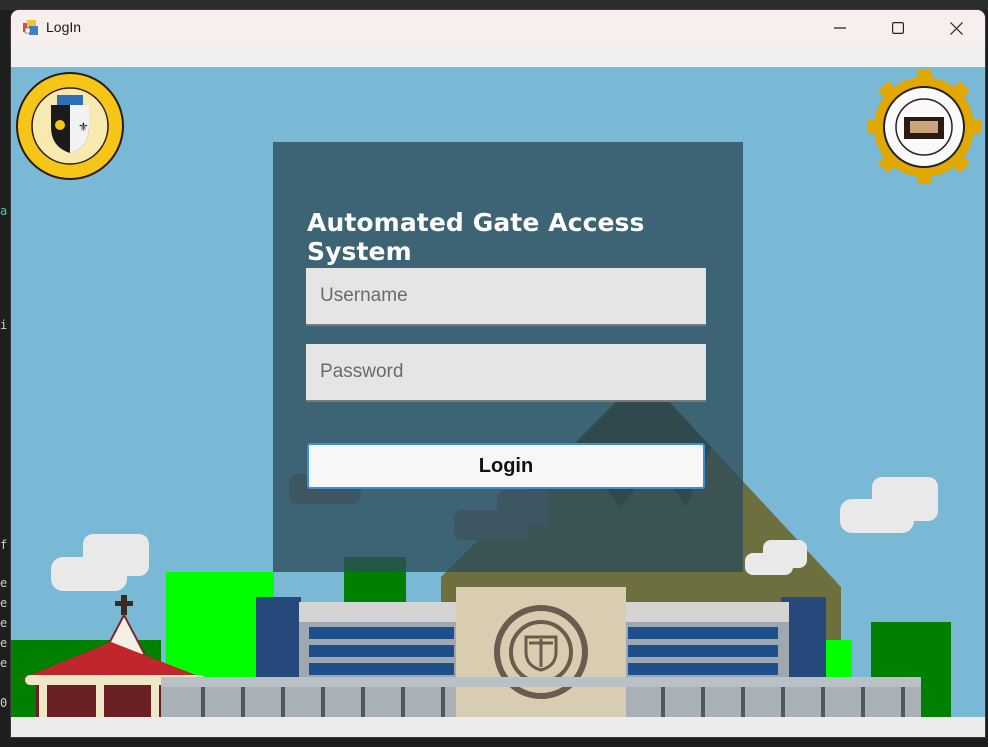 The image size is (988, 747). I want to click on maximize-icon, so click(898, 28).